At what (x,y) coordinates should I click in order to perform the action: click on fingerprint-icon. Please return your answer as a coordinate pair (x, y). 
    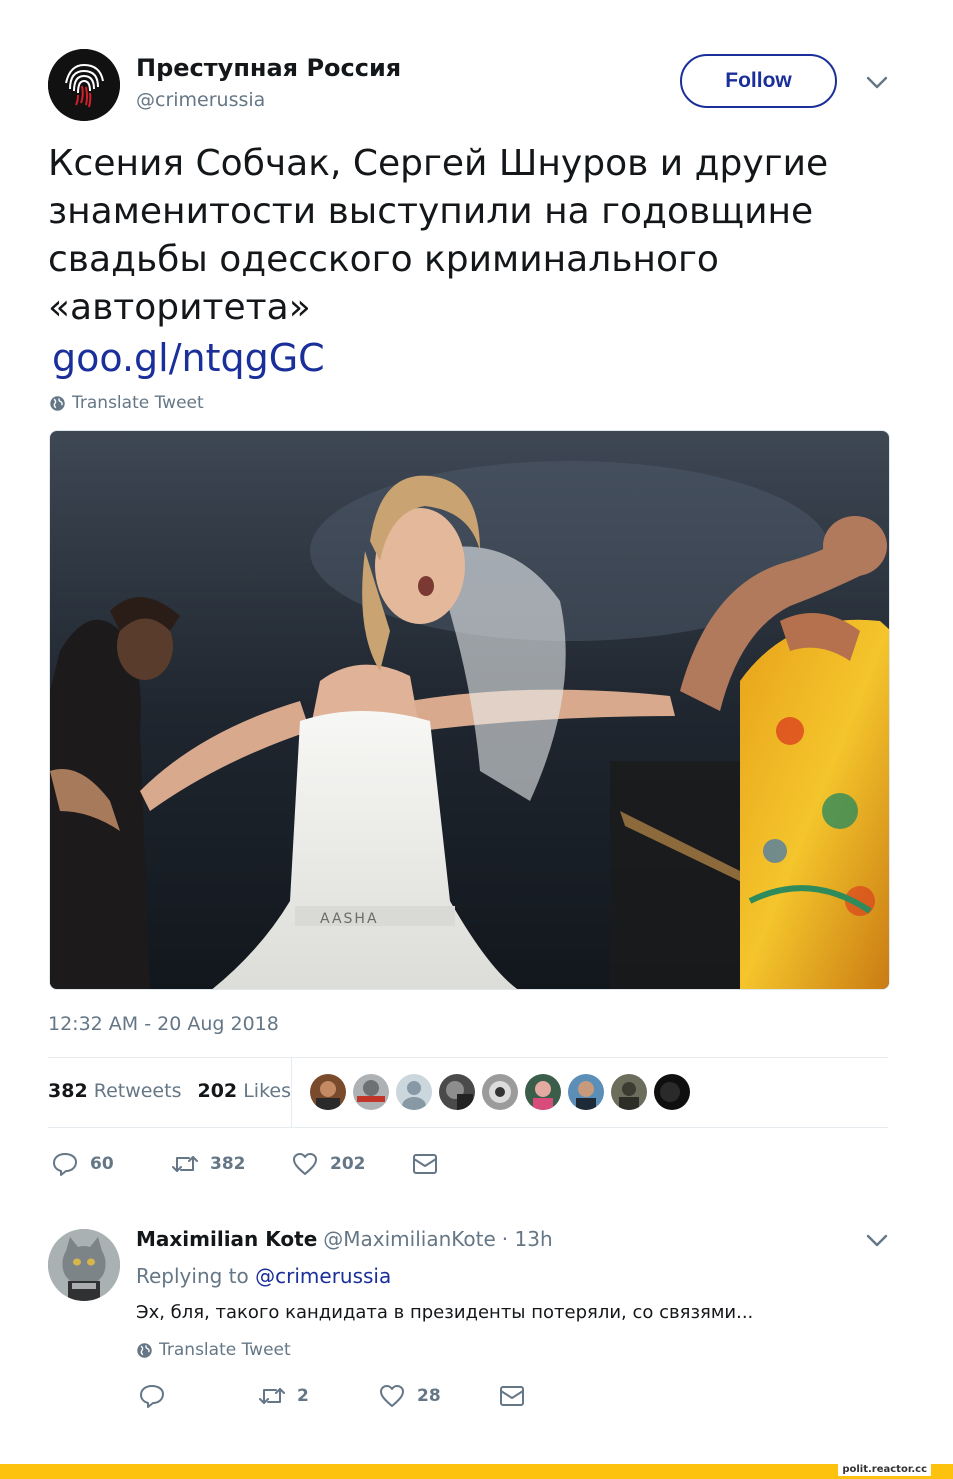
    Looking at the image, I should click on (84, 85).